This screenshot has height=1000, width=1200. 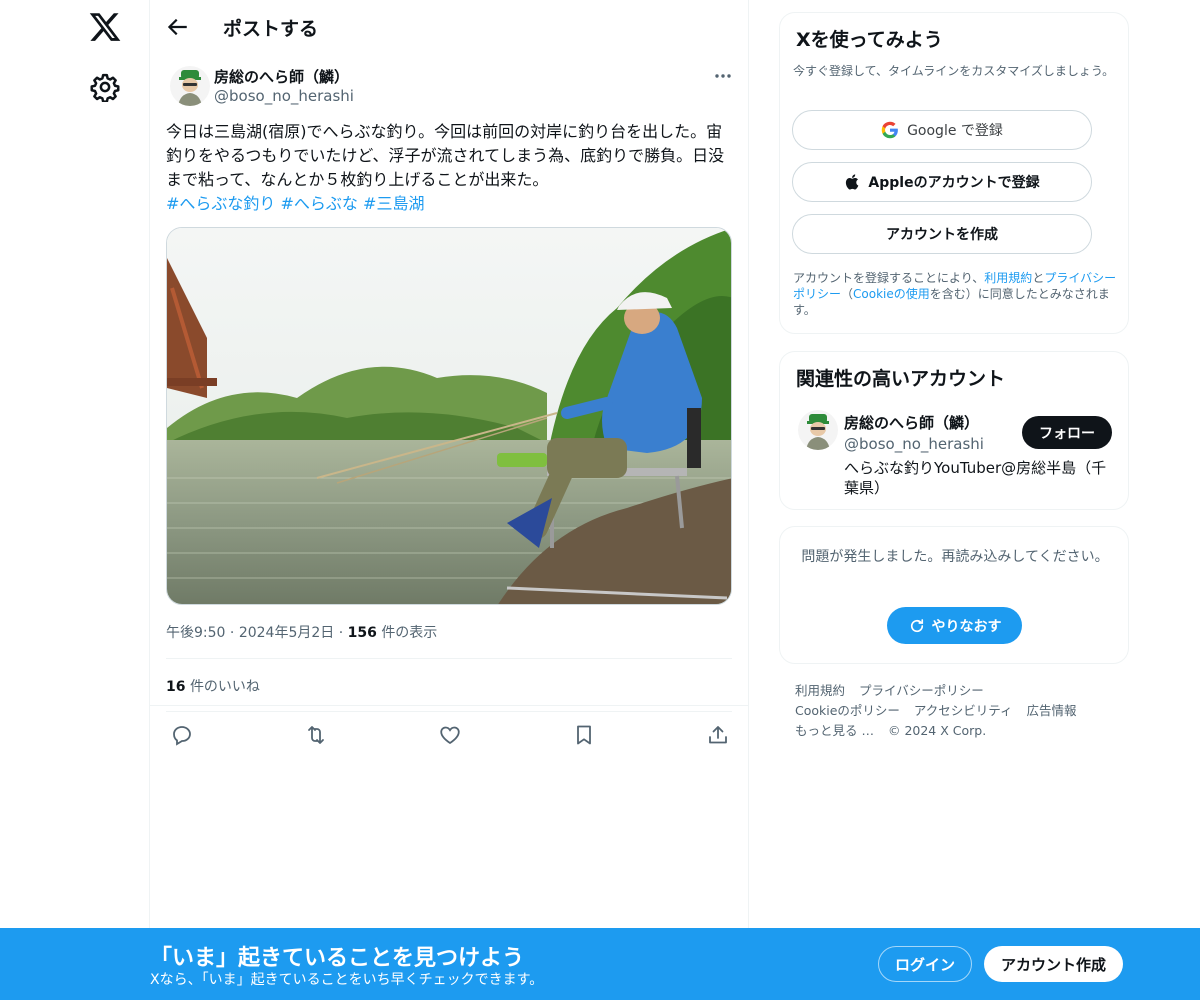 I want to click on left-nav, so click(x=75, y=500).